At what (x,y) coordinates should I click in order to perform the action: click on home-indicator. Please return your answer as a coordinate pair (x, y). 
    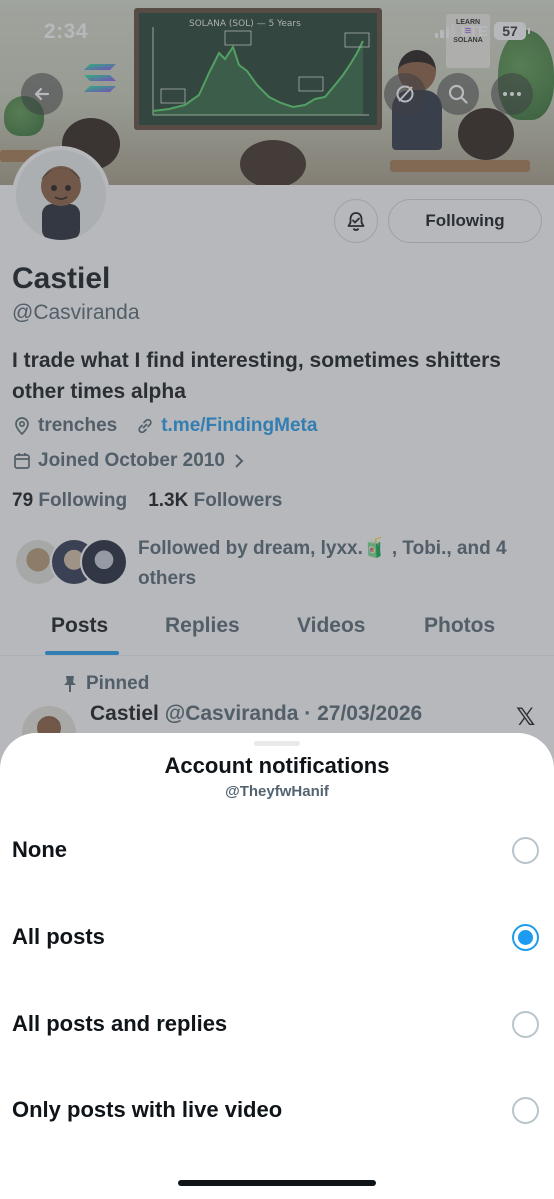
    Looking at the image, I should click on (277, 1183).